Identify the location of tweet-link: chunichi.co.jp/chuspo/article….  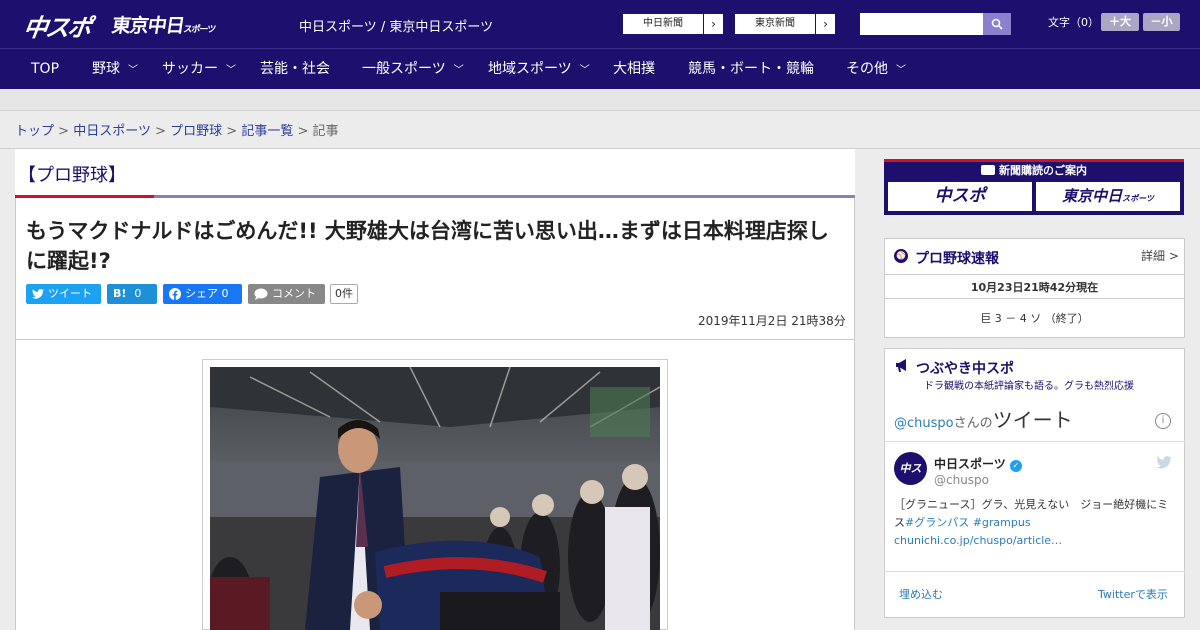
(978, 540).